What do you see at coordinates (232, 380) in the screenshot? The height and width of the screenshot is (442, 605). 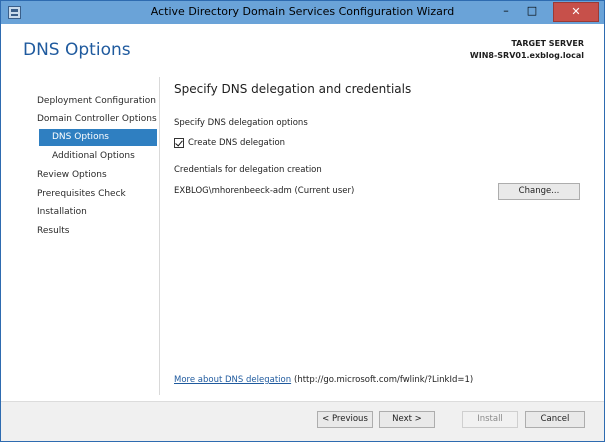 I see `dns-delegation-help-link: More about DNS delegation` at bounding box center [232, 380].